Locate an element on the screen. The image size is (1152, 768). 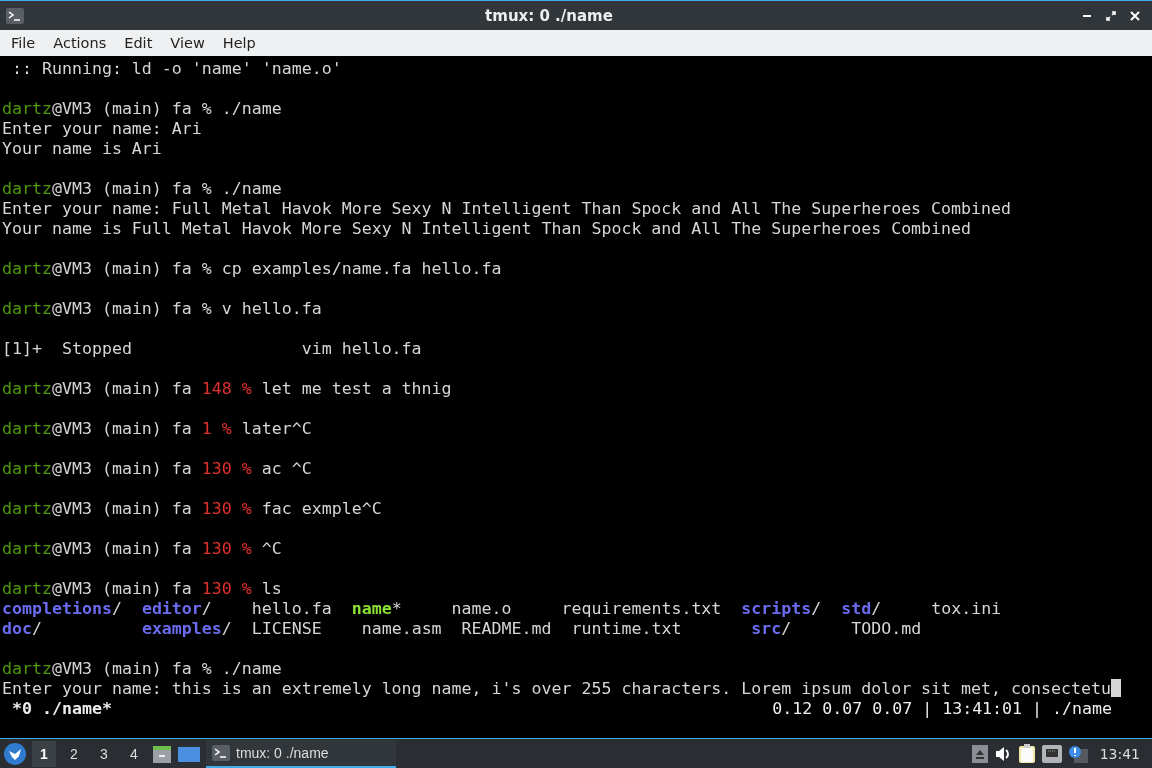
workspace-button: 2 is located at coordinates (74, 753).